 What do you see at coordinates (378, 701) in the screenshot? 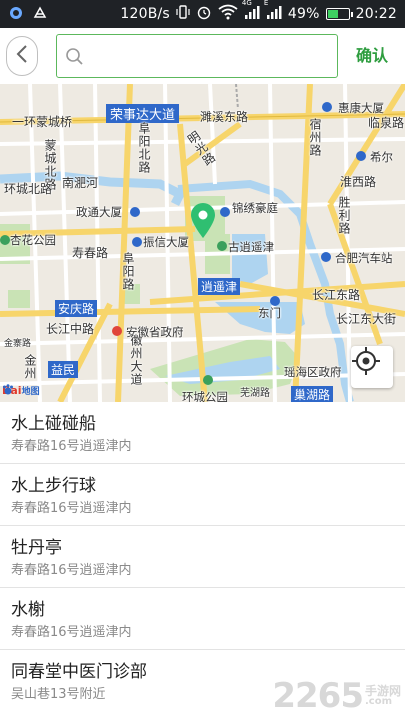
I see `watermark-en: .com` at bounding box center [378, 701].